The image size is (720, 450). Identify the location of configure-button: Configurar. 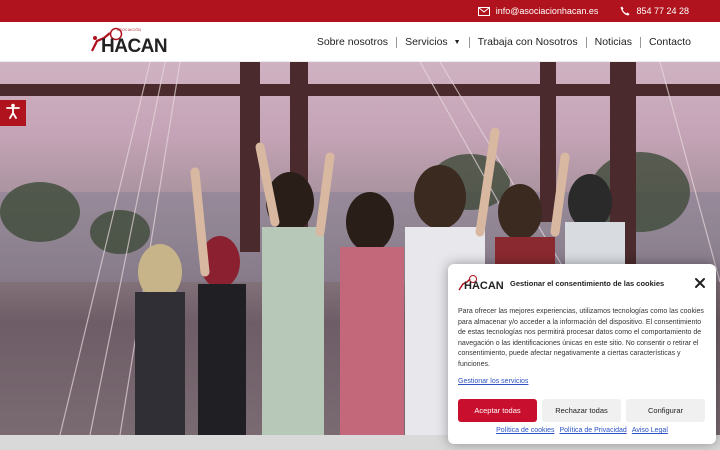
(665, 410).